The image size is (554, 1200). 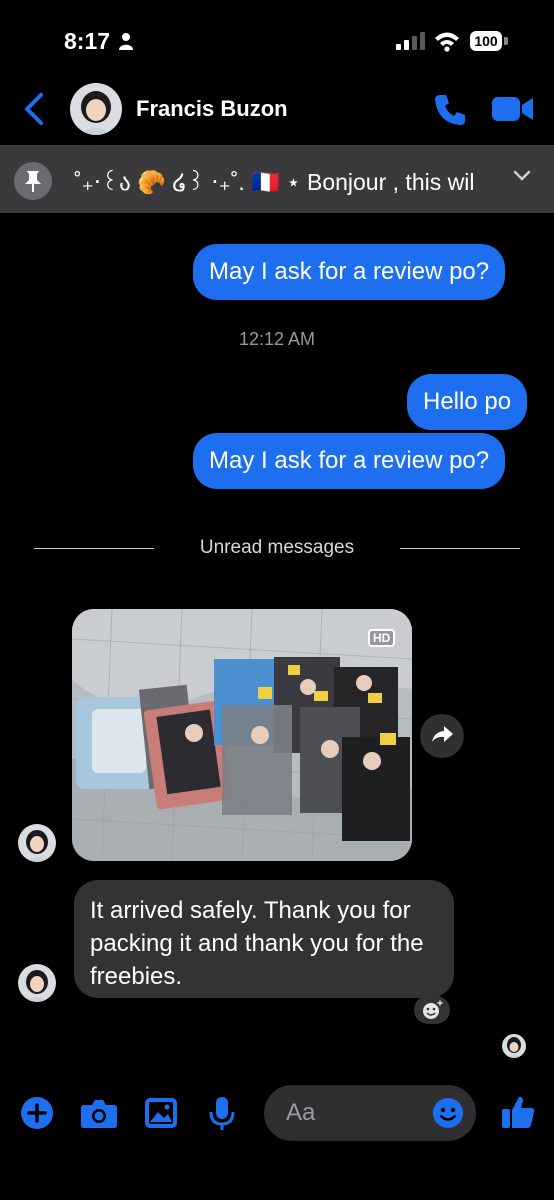 What do you see at coordinates (448, 1113) in the screenshot?
I see `emoji-icon` at bounding box center [448, 1113].